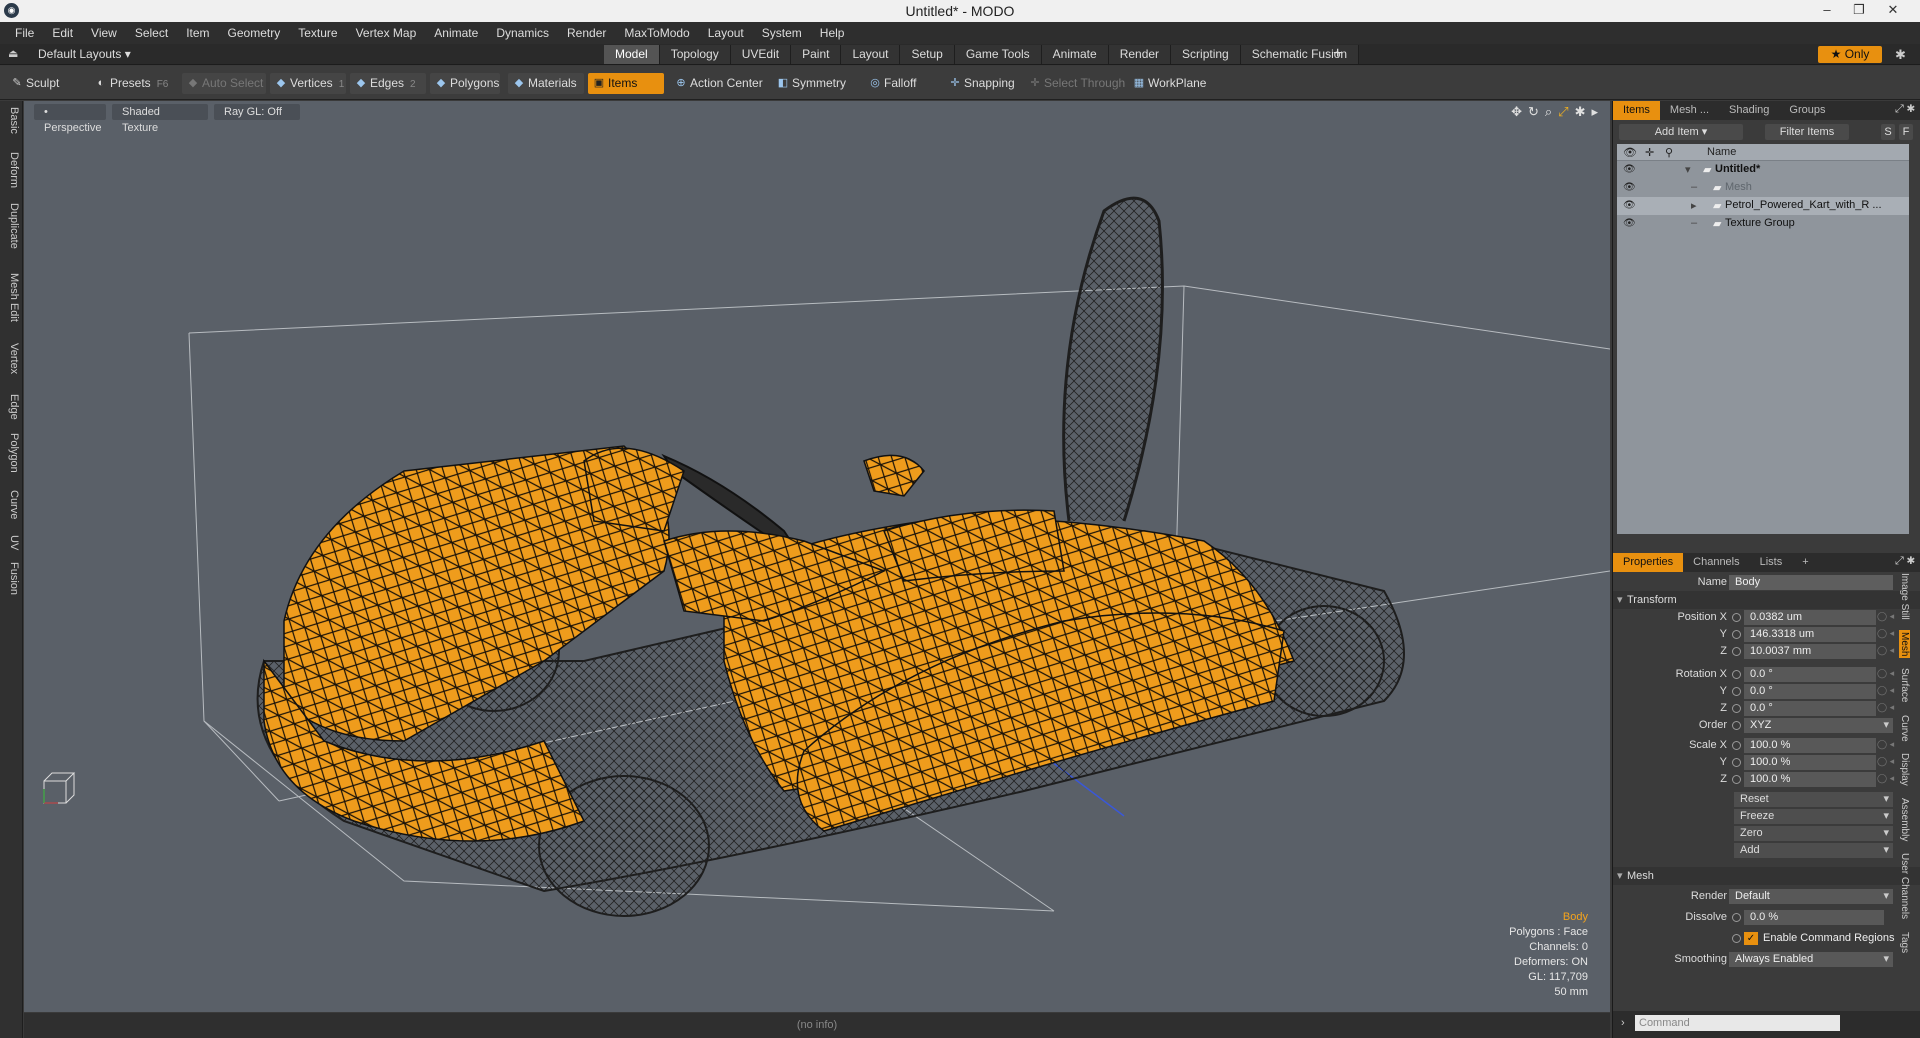 The width and height of the screenshot is (1920, 1038). What do you see at coordinates (11, 226) in the screenshot?
I see `tool-tab-duplicate: Duplicate` at bounding box center [11, 226].